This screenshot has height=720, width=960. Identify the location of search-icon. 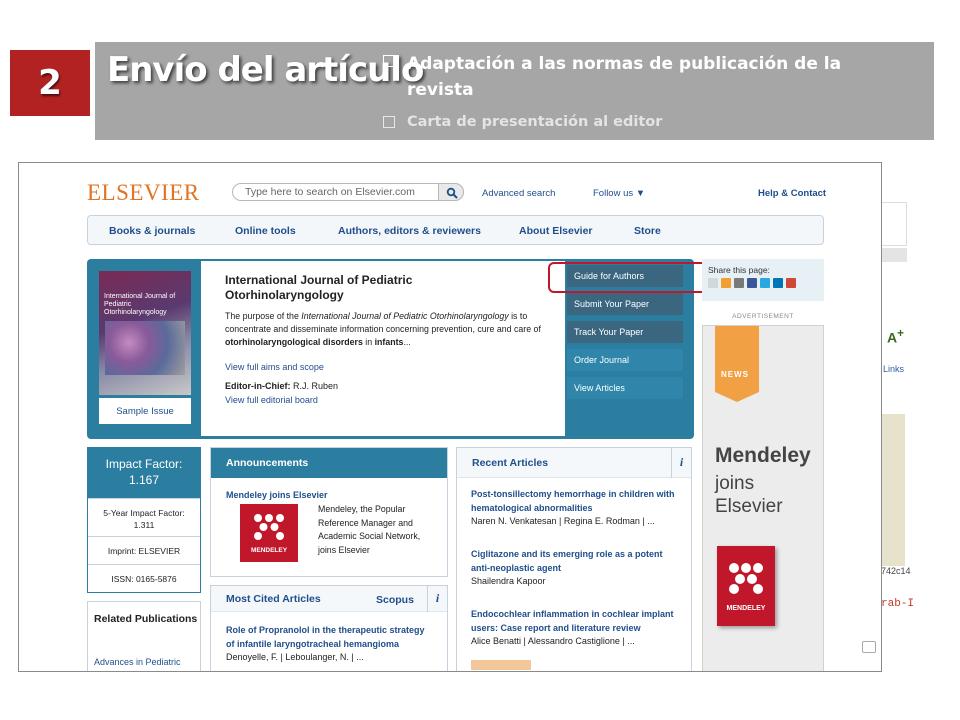
(452, 193).